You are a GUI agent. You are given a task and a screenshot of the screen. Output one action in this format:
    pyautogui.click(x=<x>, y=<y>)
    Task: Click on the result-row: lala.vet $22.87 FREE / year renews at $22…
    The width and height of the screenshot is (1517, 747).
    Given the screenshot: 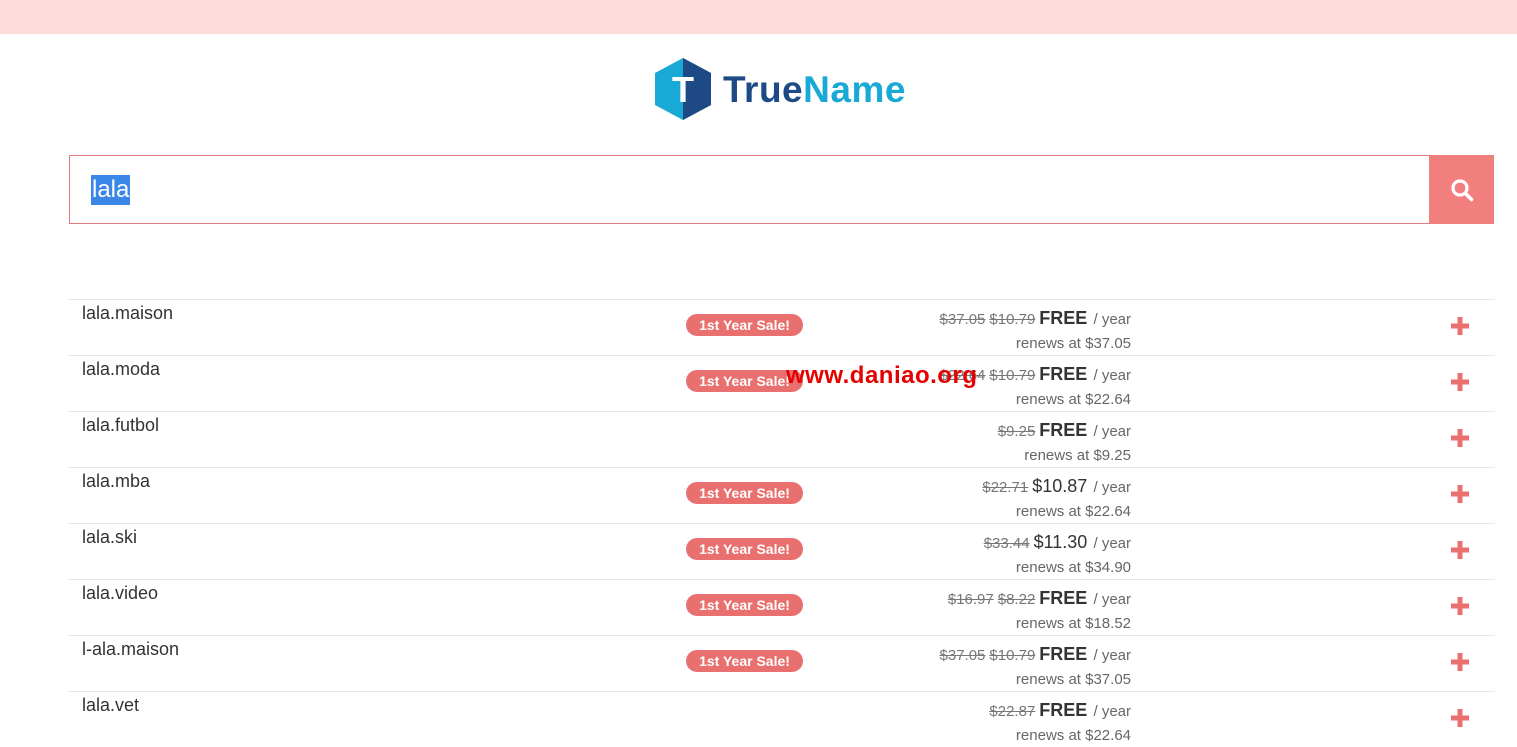 What is the action you would take?
    pyautogui.click(x=782, y=719)
    